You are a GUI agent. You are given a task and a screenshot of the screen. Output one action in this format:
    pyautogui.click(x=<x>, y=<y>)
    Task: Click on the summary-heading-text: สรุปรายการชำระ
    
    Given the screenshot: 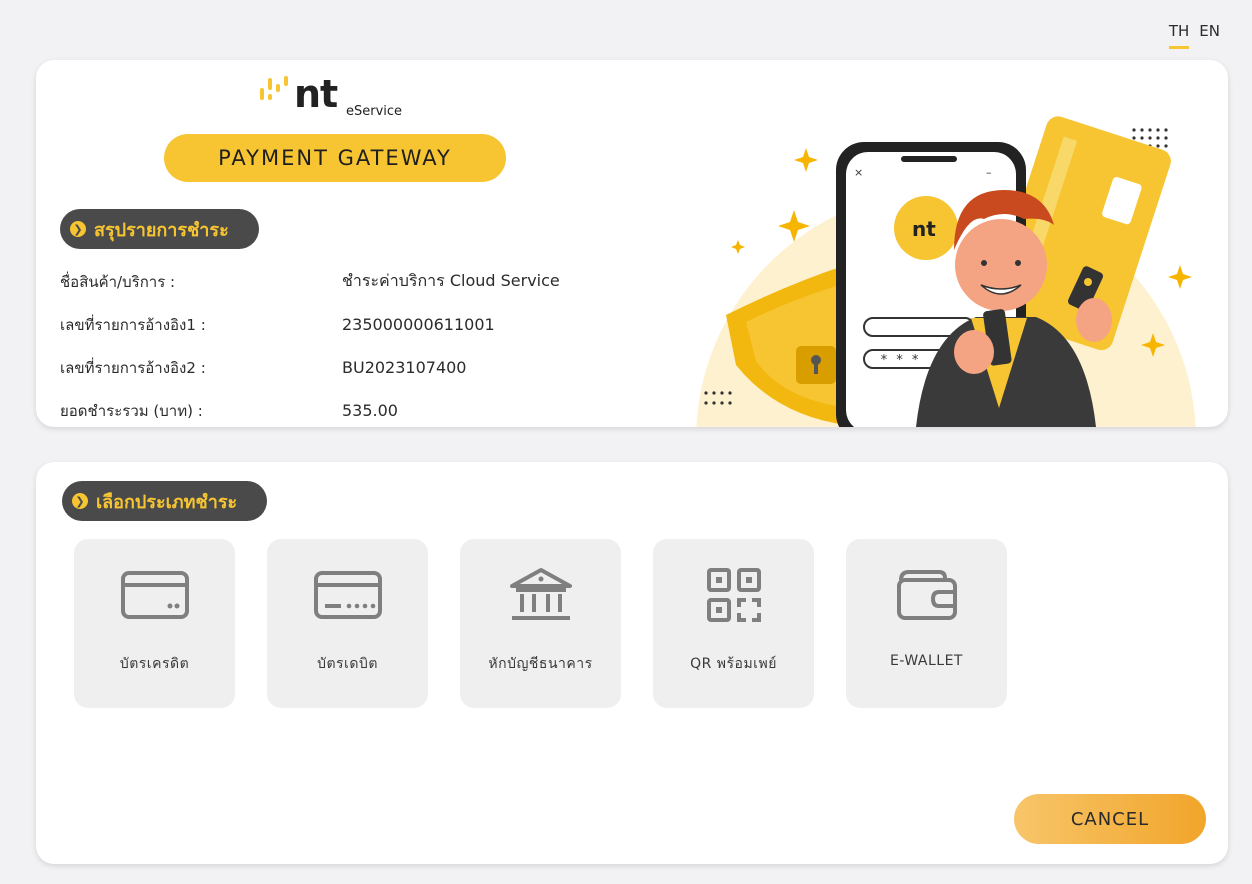 What is the action you would take?
    pyautogui.click(x=161, y=230)
    